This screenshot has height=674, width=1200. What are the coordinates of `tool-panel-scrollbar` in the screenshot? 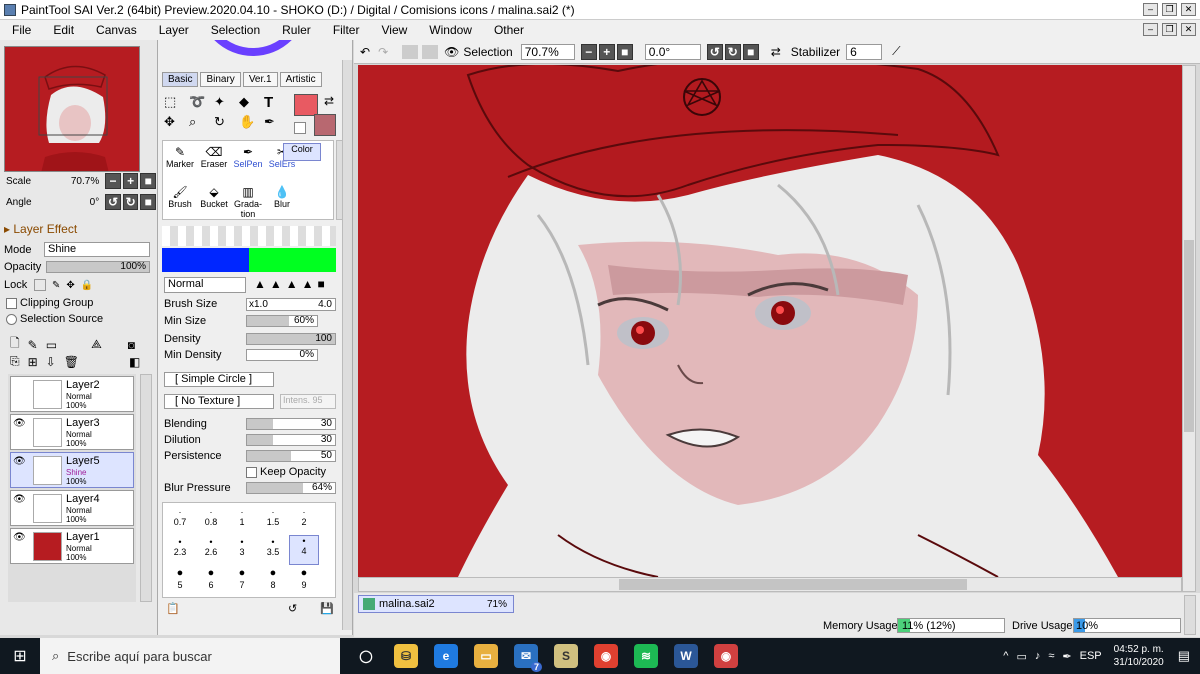 It's located at (347, 345).